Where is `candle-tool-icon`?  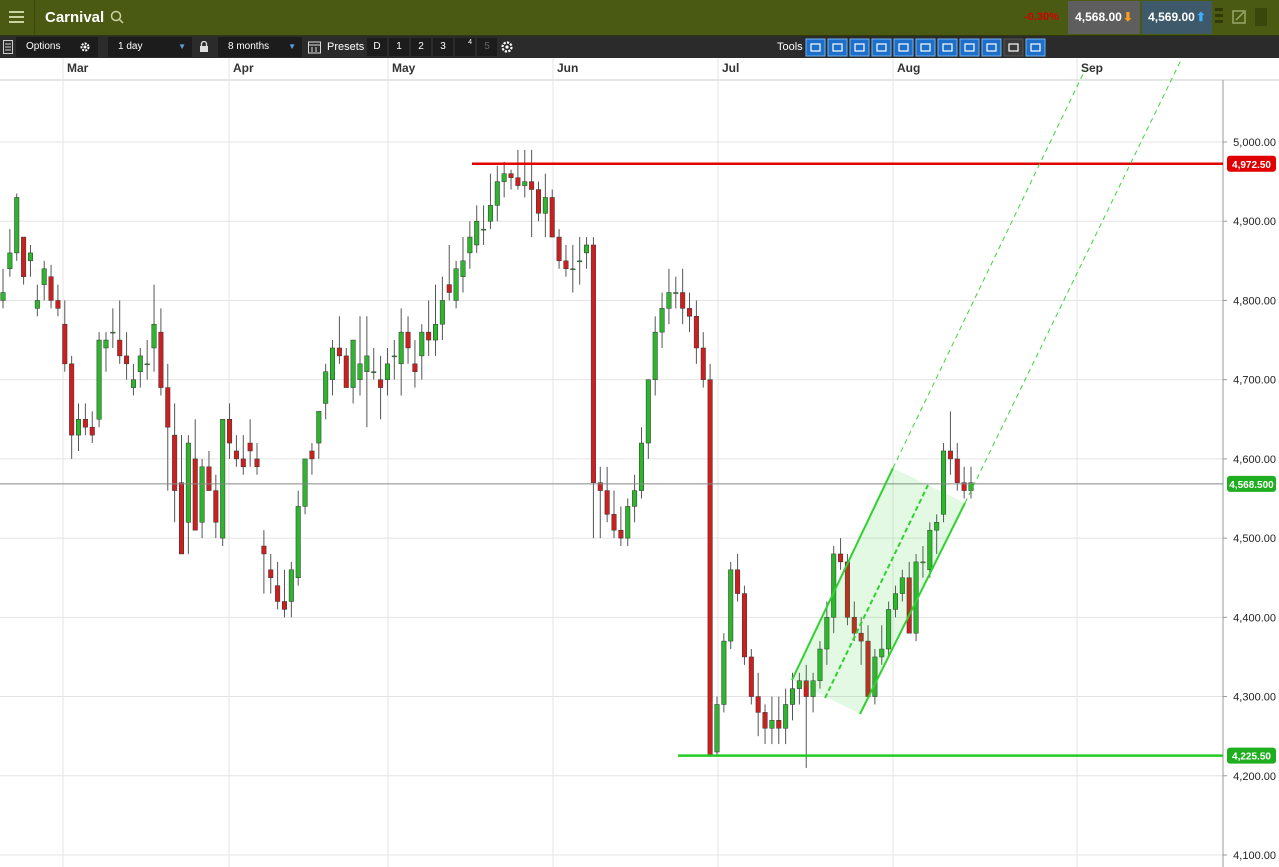
candle-tool-icon is located at coordinates (925, 47).